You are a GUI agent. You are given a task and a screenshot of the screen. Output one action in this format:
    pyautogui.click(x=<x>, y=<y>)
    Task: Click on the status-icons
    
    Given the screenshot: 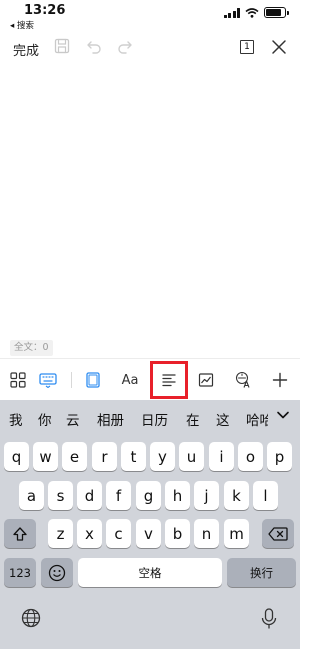 What is the action you would take?
    pyautogui.click(x=256, y=12)
    